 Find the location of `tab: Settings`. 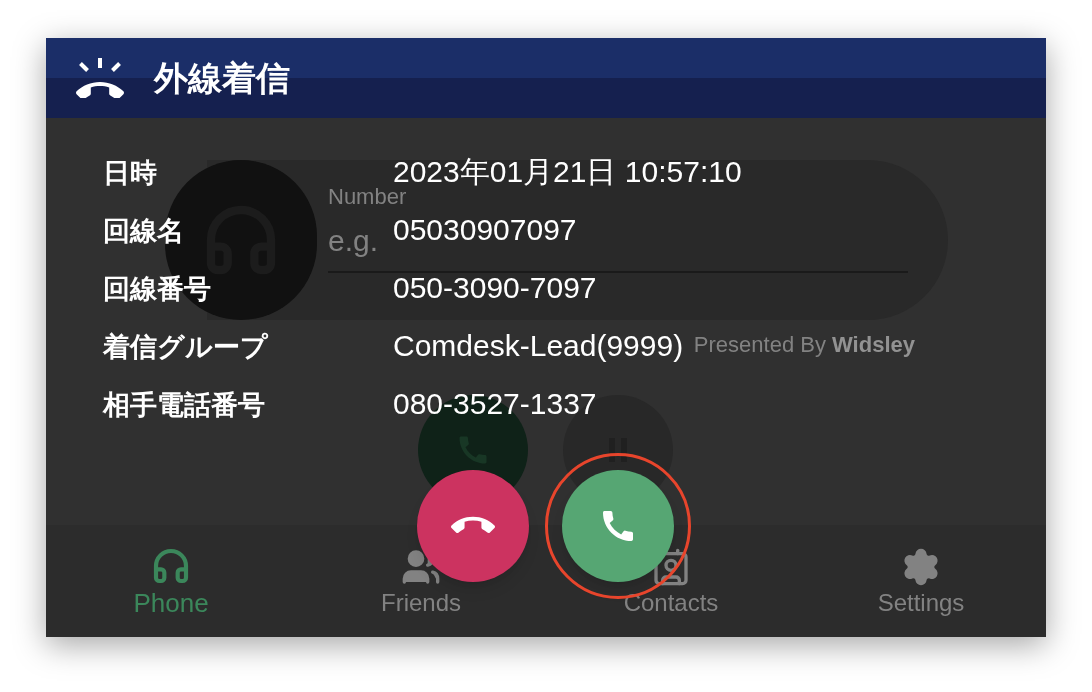

tab: Settings is located at coordinates (921, 581).